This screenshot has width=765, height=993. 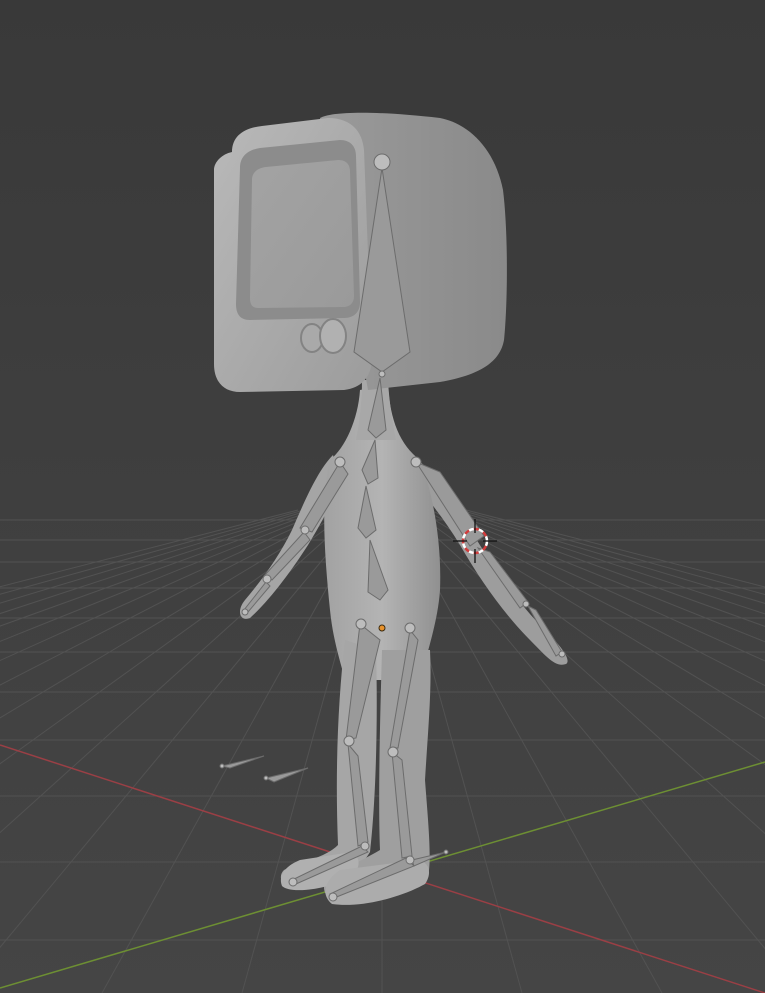 I want to click on object-origin, so click(x=382, y=628).